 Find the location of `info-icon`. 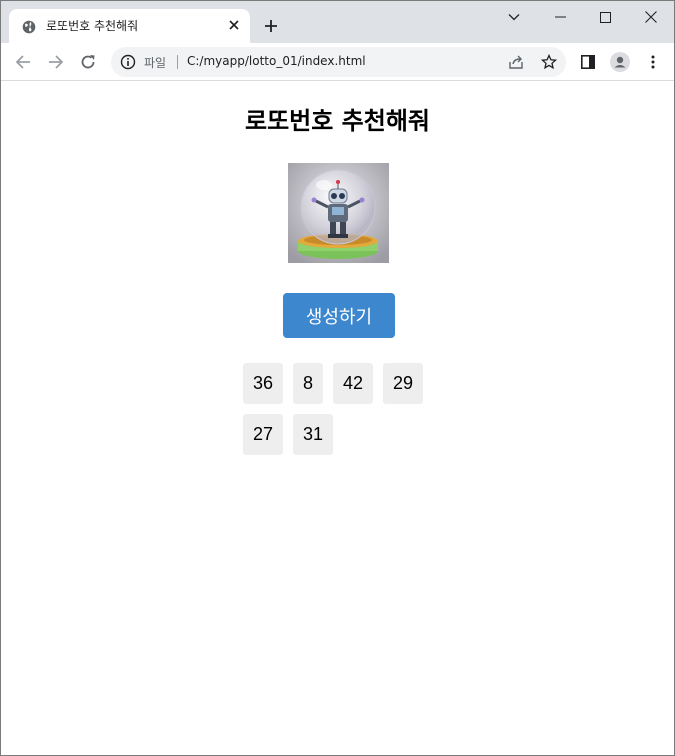

info-icon is located at coordinates (128, 62).